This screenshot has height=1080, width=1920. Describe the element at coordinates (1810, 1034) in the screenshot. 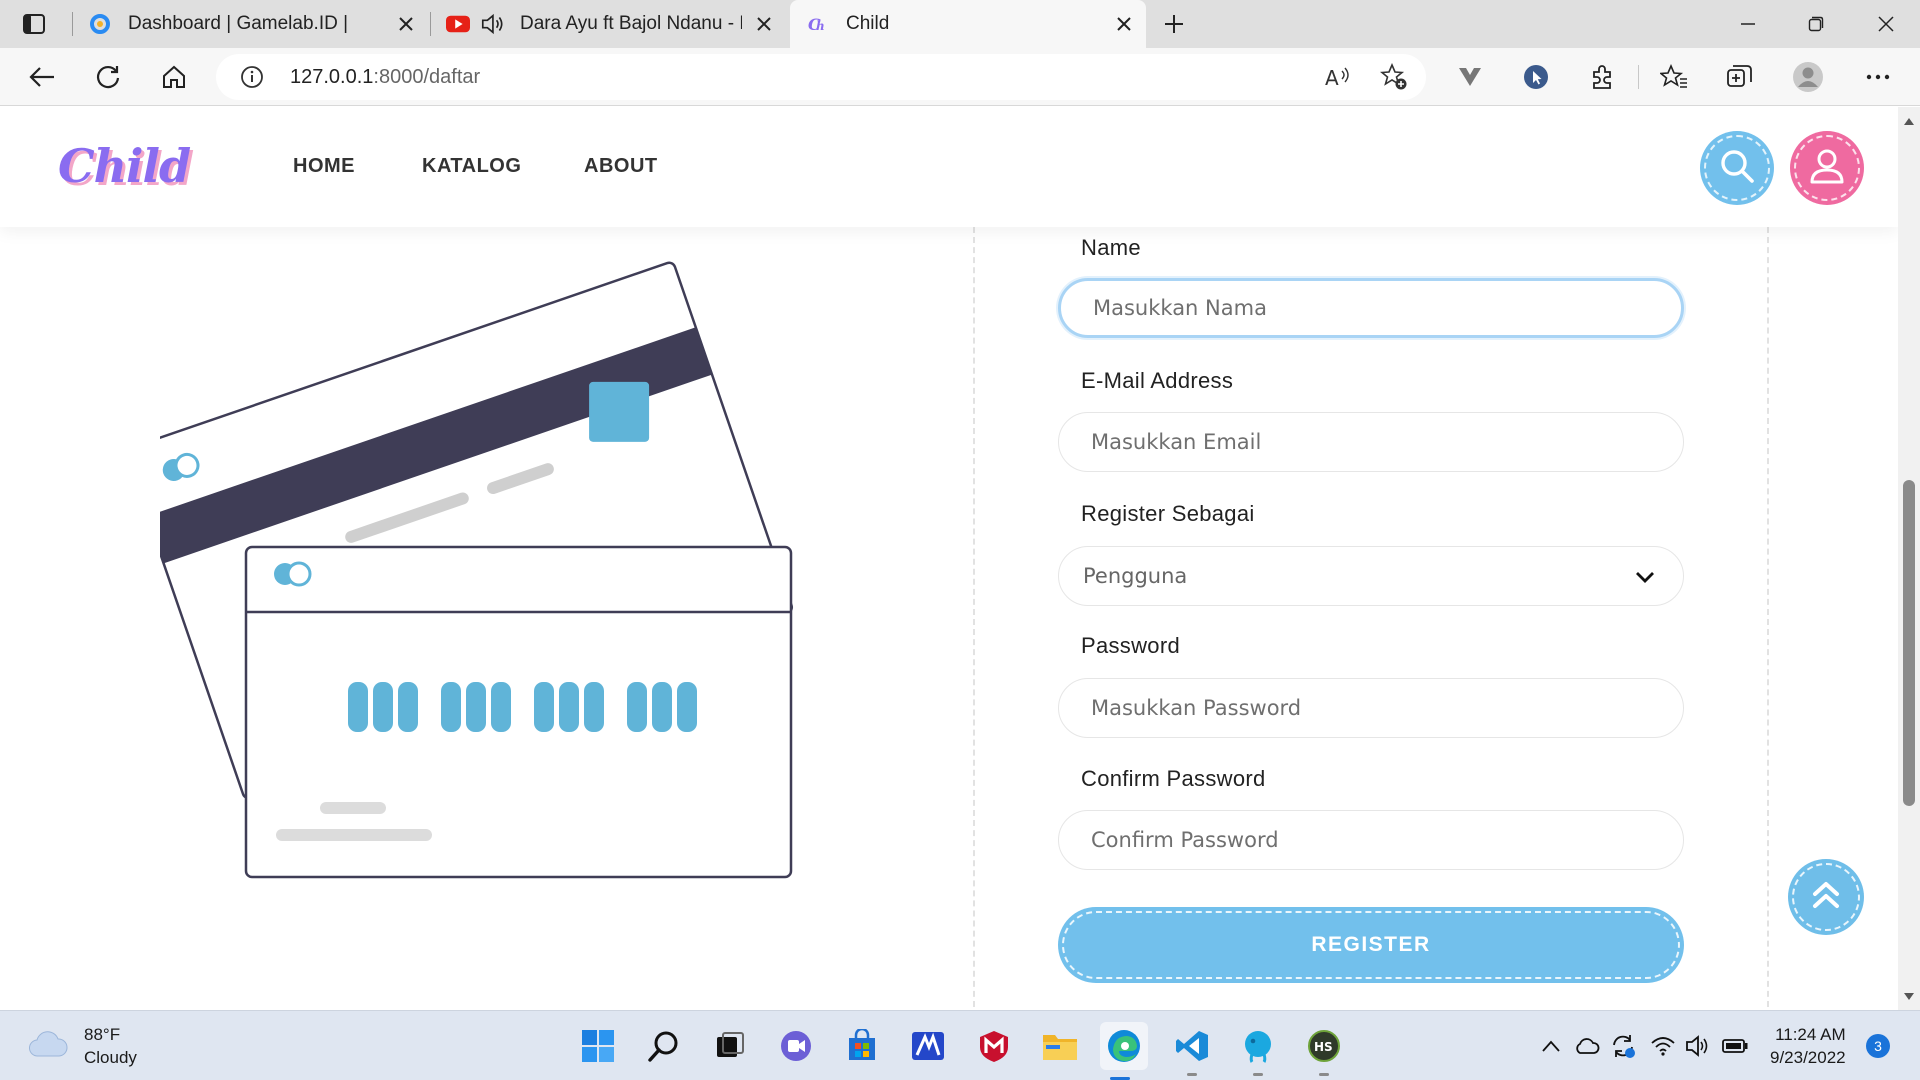

I see `clock-time: 11:24 AM` at that location.